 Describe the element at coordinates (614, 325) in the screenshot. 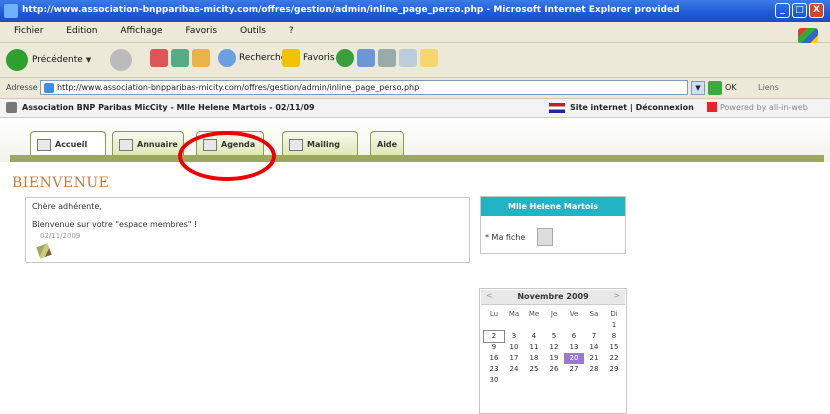

I see `calendar-day: 1` at that location.